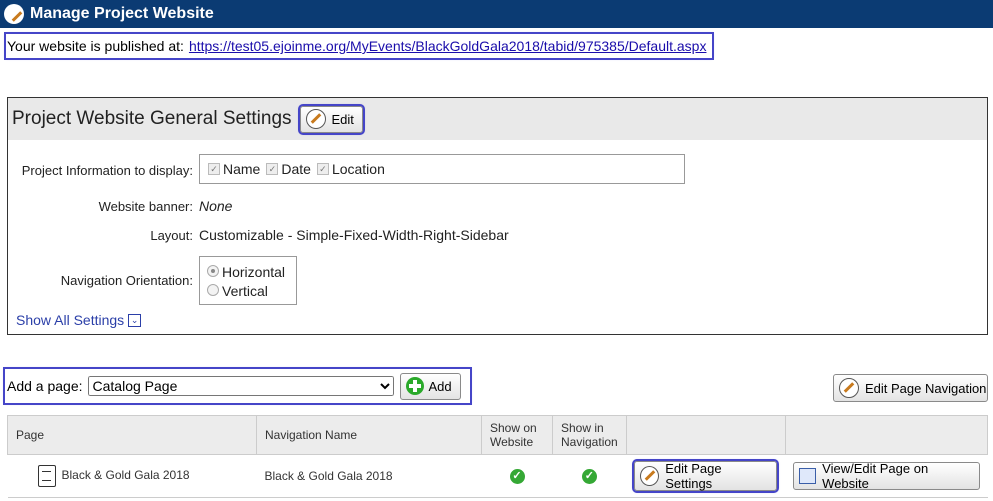 This screenshot has width=993, height=501. I want to click on expand-icon: ⌄, so click(135, 320).